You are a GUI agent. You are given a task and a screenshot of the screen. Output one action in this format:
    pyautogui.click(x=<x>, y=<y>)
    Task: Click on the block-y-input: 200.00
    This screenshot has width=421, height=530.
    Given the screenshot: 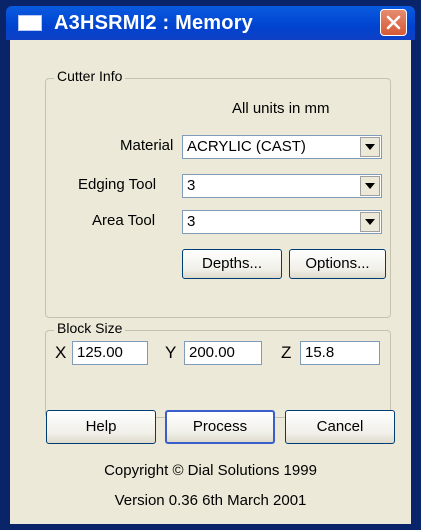 What is the action you would take?
    pyautogui.click(x=223, y=353)
    